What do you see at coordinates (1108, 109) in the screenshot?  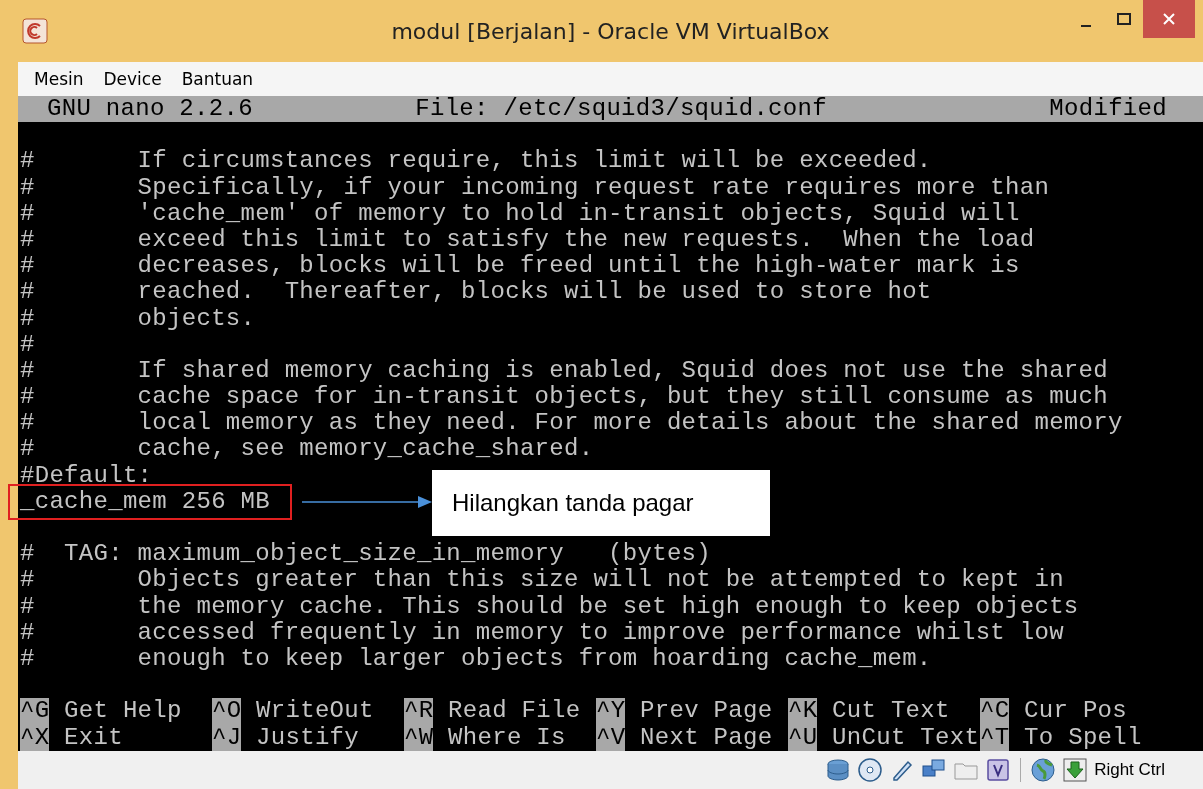 I see `modified-status: Modified` at bounding box center [1108, 109].